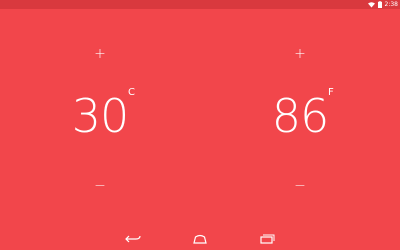 This screenshot has width=400, height=250. Describe the element at coordinates (131, 92) in the screenshot. I see `celsius-unit-label: C` at that location.